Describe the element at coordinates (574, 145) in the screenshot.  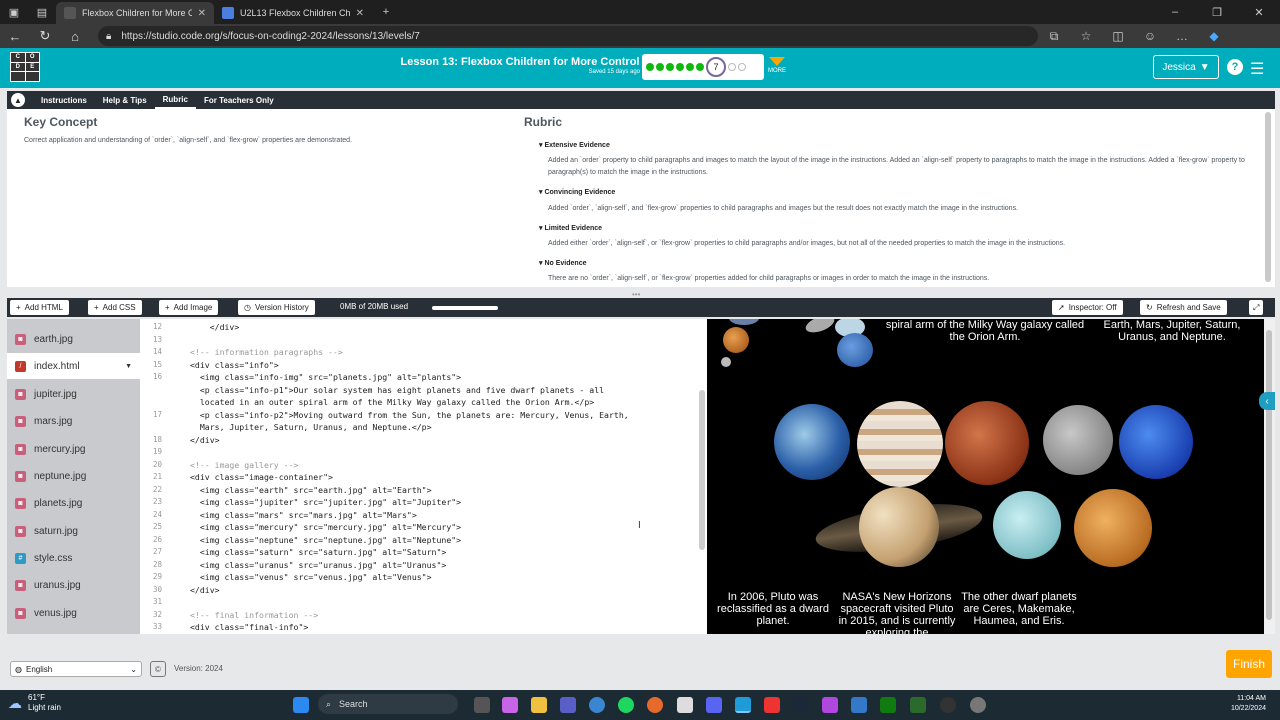
I see `rubric-heading: ▾ Extensive Evidence` at that location.